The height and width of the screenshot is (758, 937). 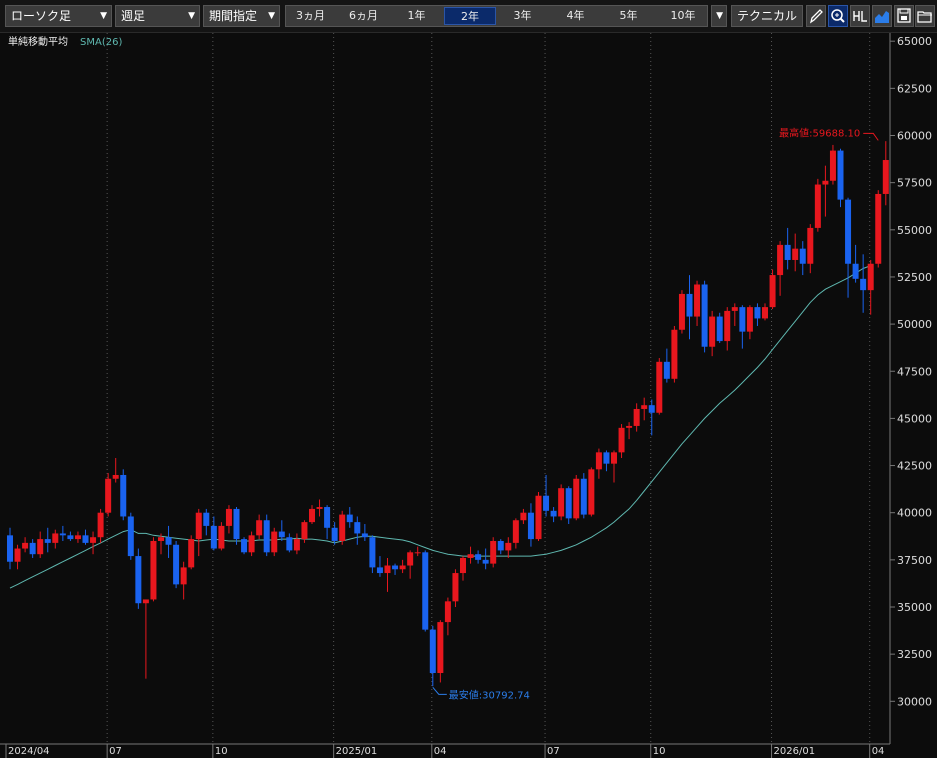 What do you see at coordinates (241, 16) in the screenshot?
I see `period-mode-select: 期間指定 ▼` at bounding box center [241, 16].